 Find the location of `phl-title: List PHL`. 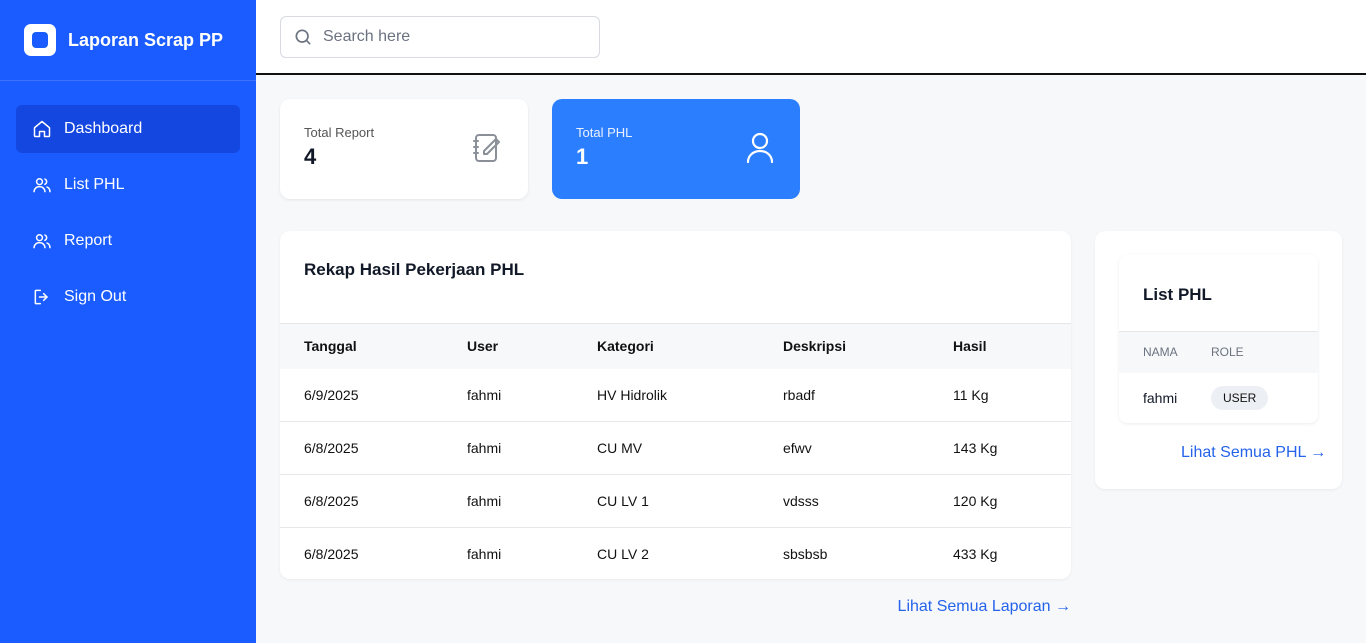

phl-title: List PHL is located at coordinates (1177, 294).